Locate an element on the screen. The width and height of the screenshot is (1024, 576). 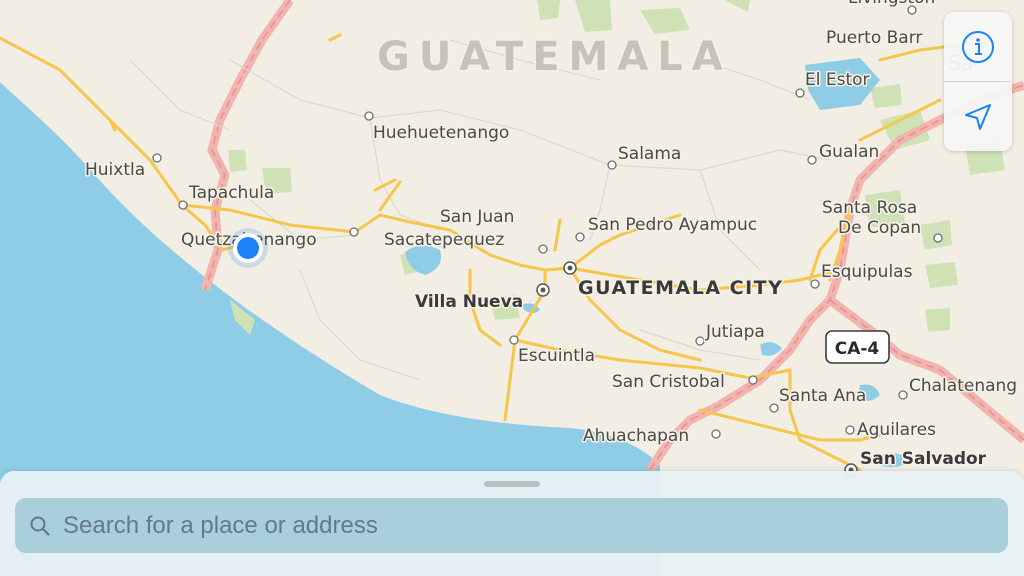
city-label-santa-ana: Santa Ana is located at coordinates (822, 396).